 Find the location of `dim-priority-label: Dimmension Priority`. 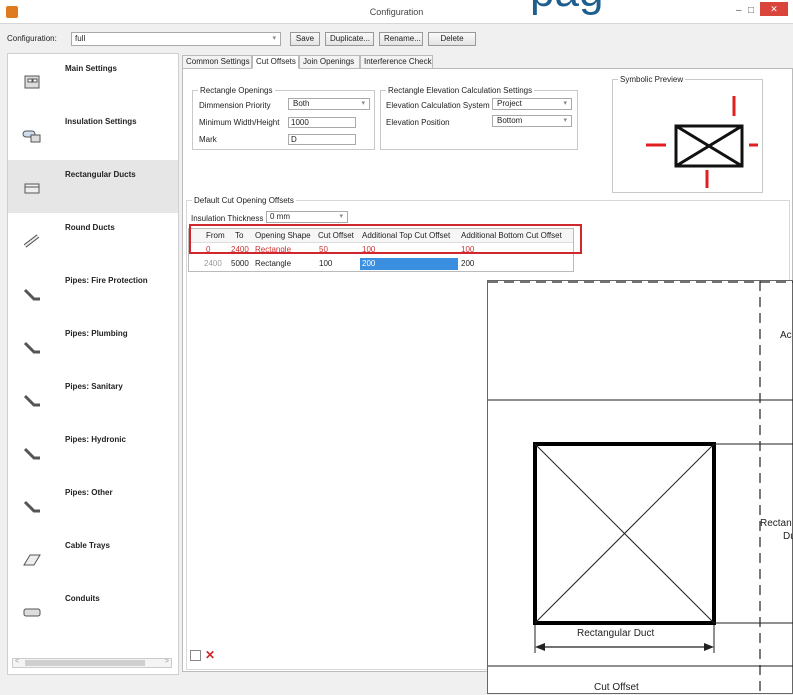

dim-priority-label: Dimmension Priority is located at coordinates (235, 105).